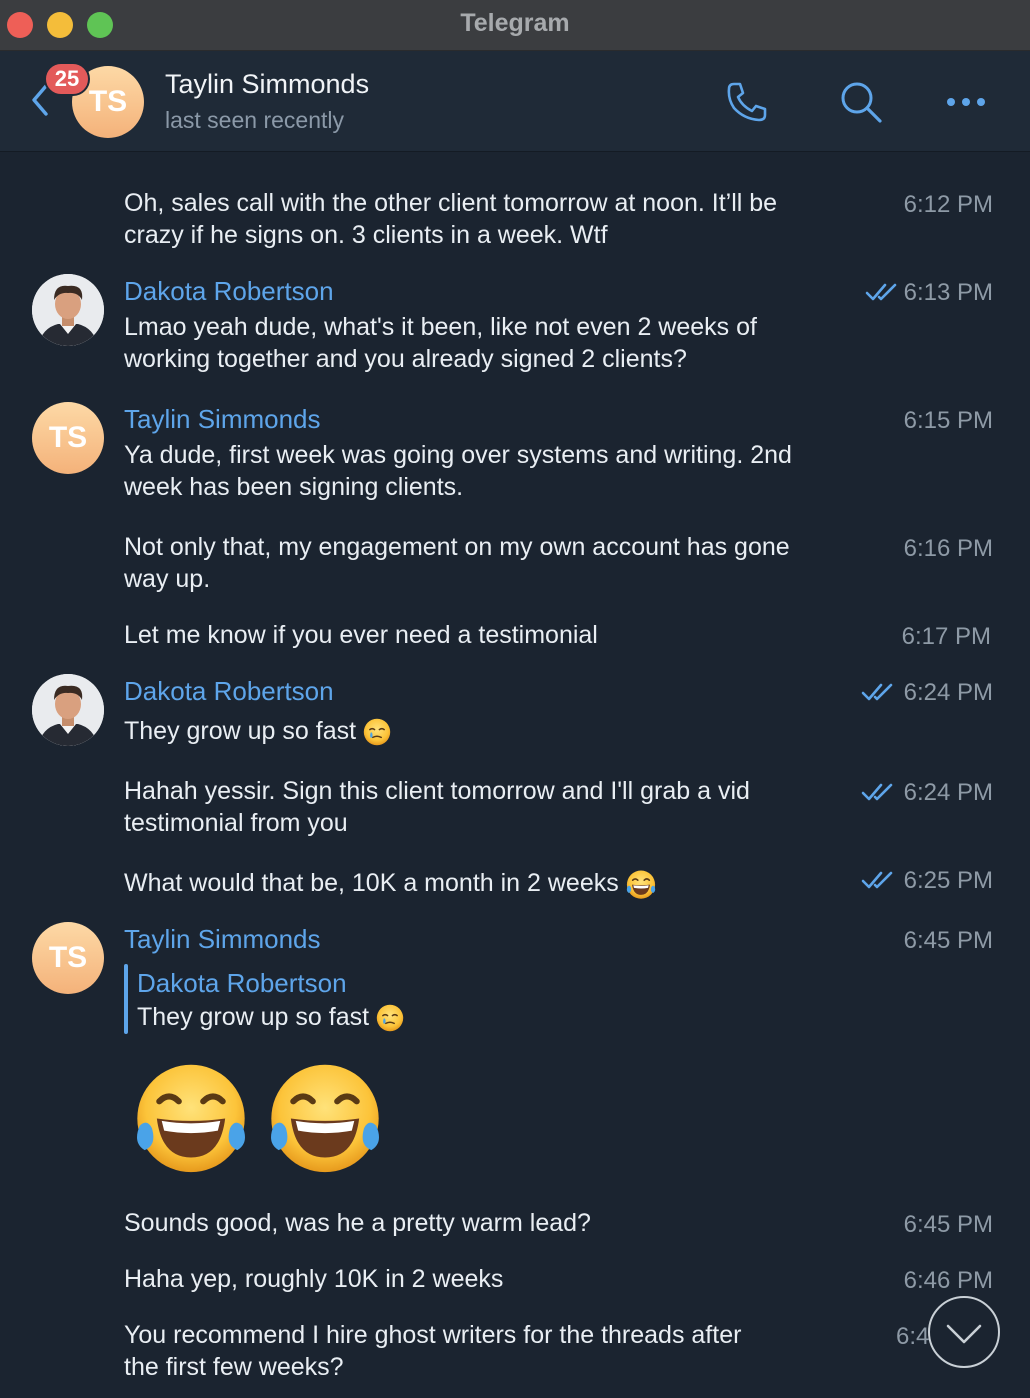 This screenshot has height=1398, width=1030. What do you see at coordinates (357, 1223) in the screenshot?
I see `message-text: Sounds good, was he a pretty warm lead?` at bounding box center [357, 1223].